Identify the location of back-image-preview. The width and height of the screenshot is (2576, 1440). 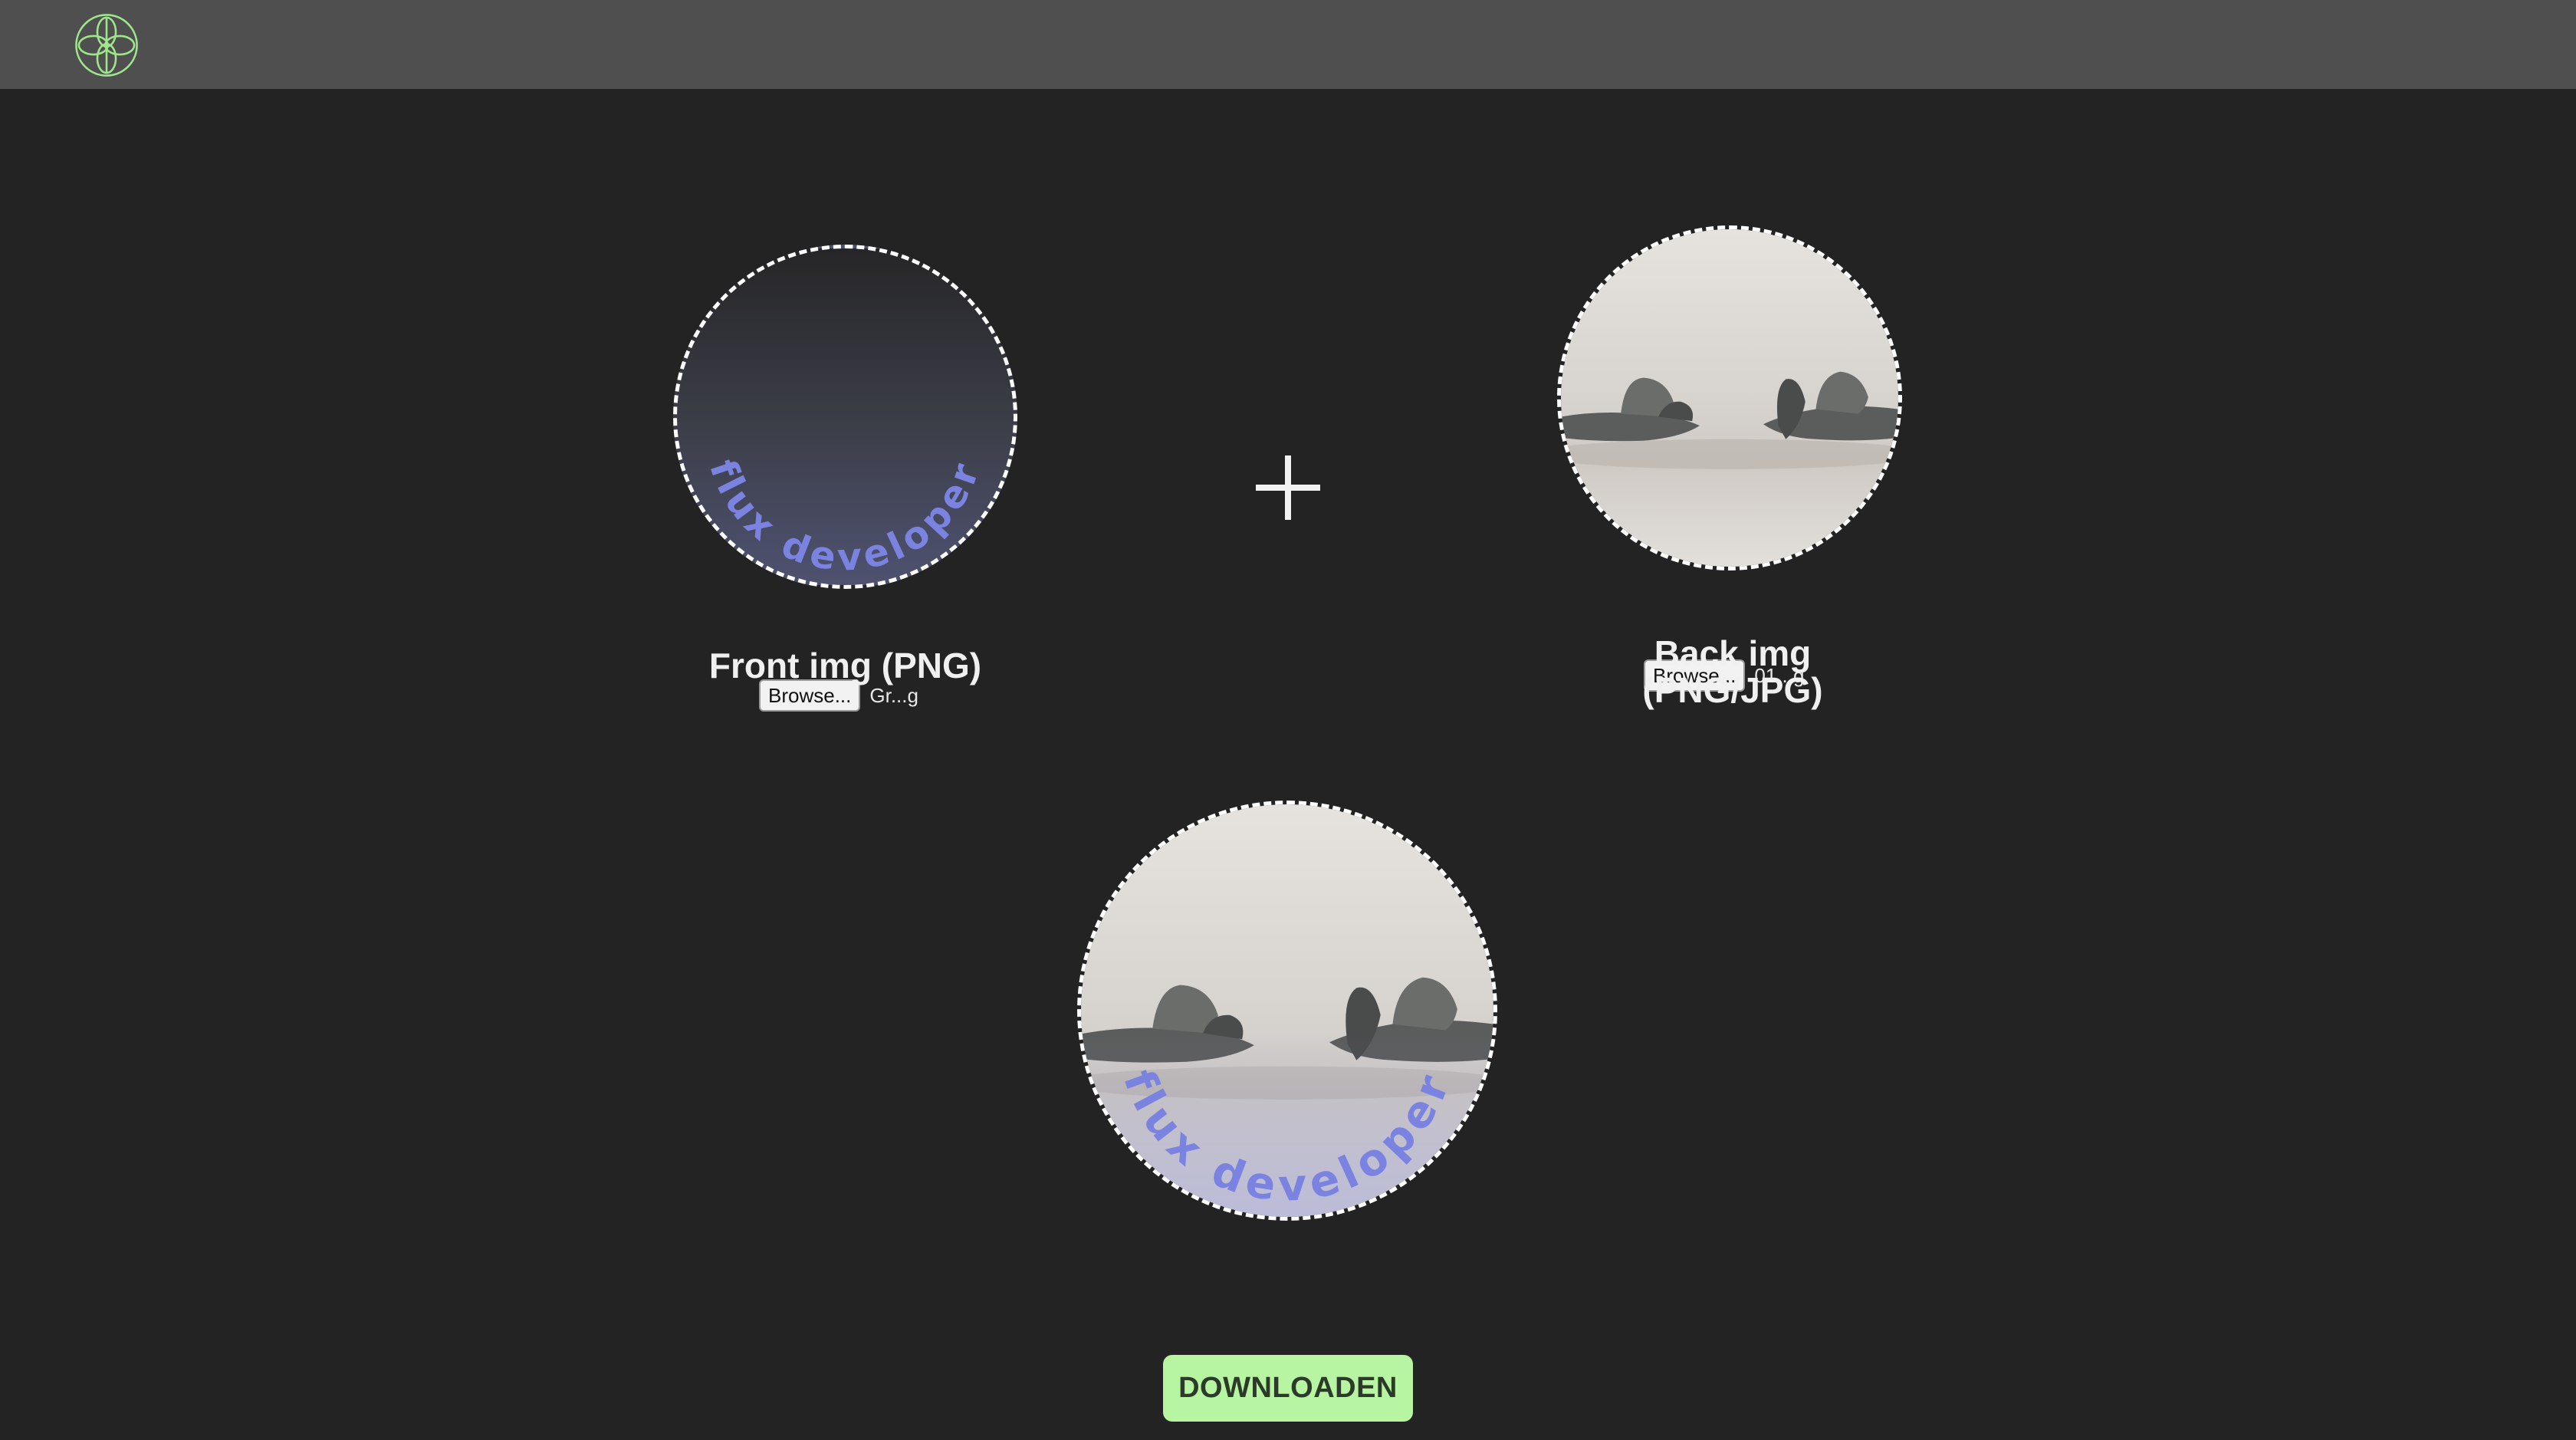
(1730, 398).